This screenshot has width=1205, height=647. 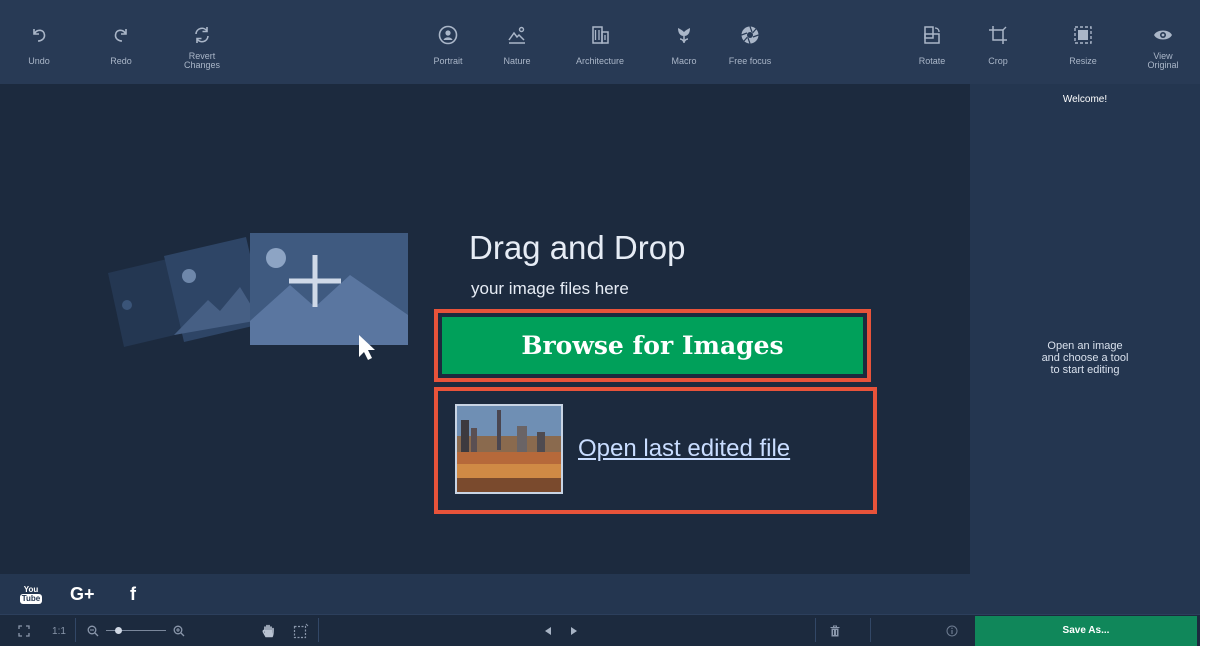 I want to click on redo-label: Redo, so click(x=121, y=61).